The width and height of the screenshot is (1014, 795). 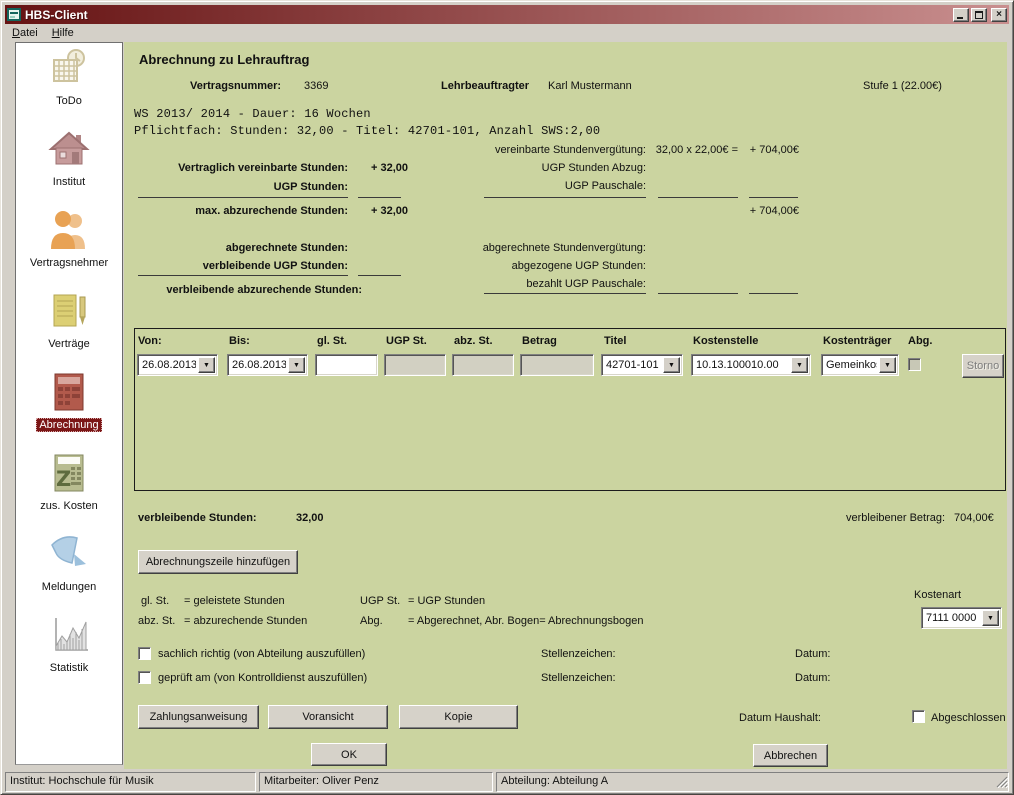 What do you see at coordinates (275, 266) in the screenshot?
I see `calc-label: verbleibende UGP Stunden:` at bounding box center [275, 266].